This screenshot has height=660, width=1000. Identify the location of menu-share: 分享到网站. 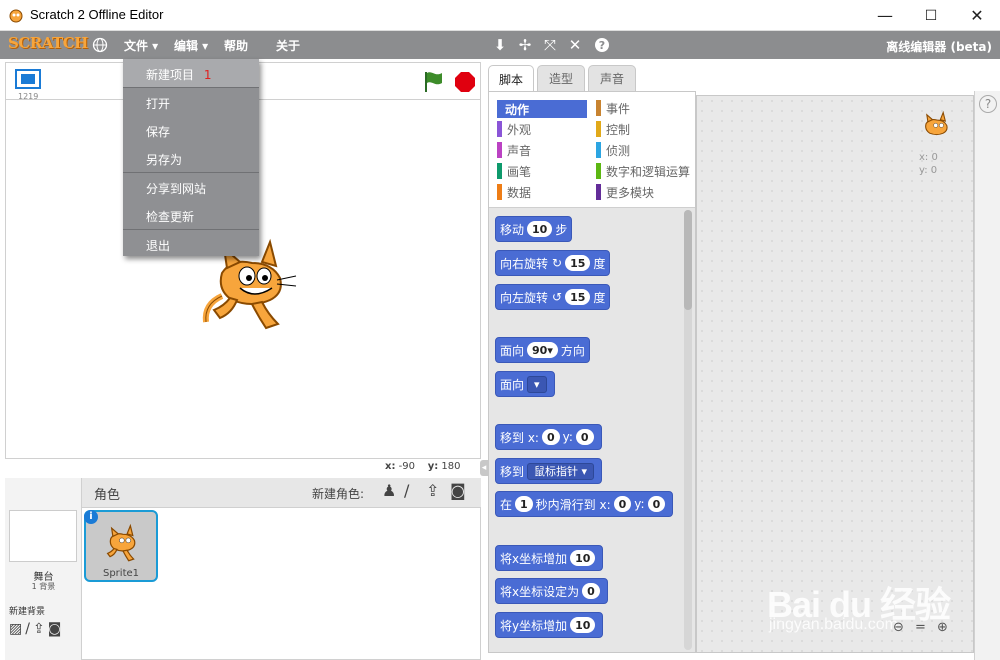
(191, 187).